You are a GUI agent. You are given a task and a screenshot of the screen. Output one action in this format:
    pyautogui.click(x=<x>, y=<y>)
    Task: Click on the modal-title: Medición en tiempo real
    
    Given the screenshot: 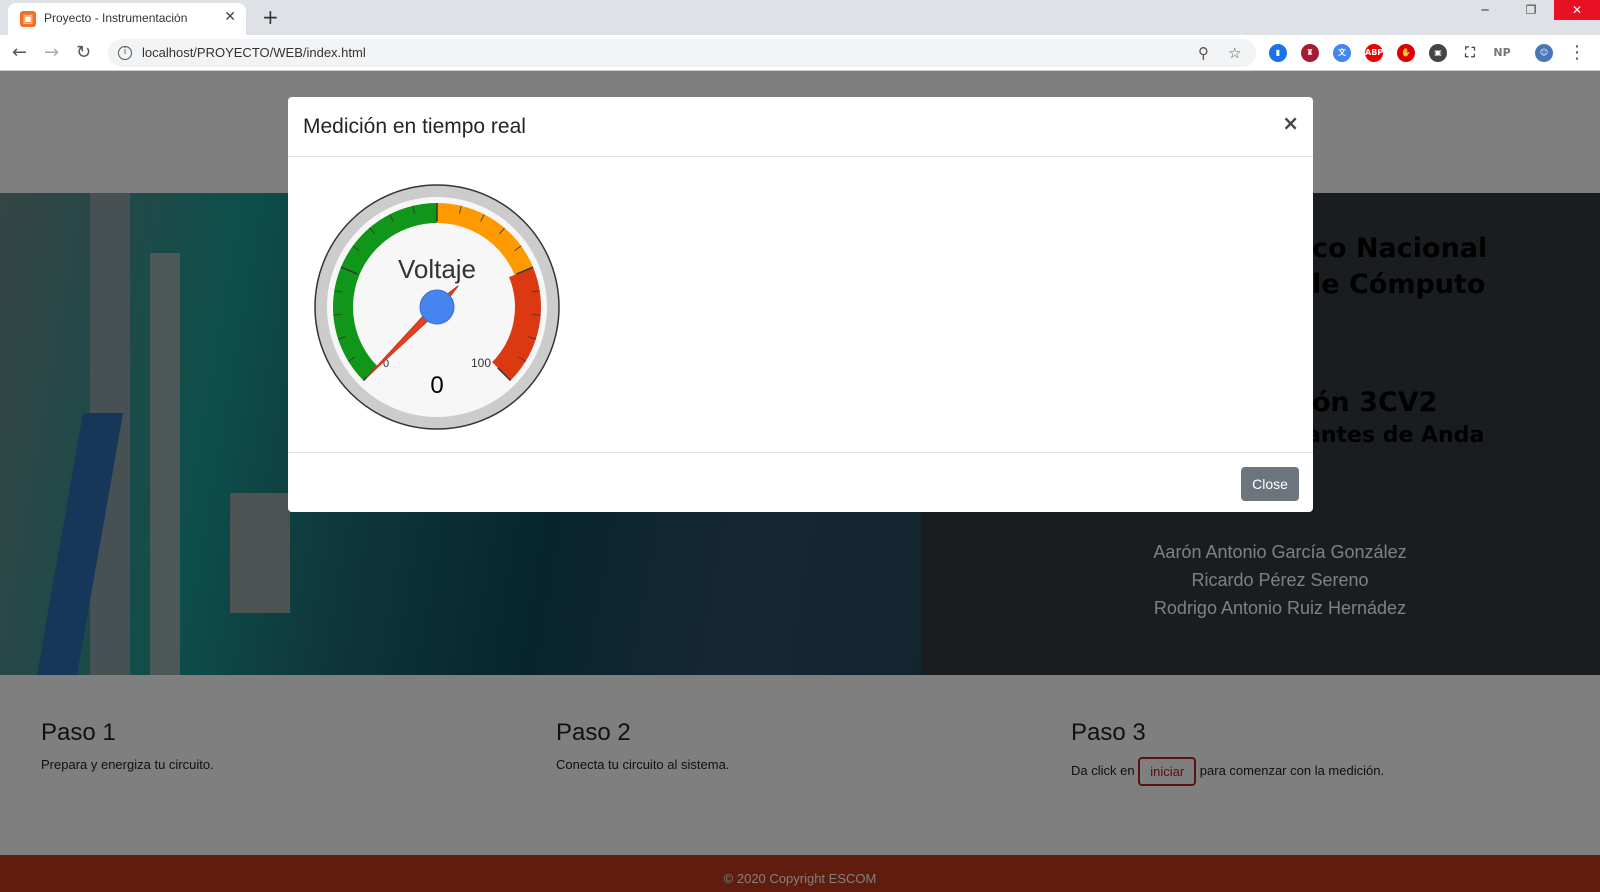 What is the action you would take?
    pyautogui.click(x=414, y=126)
    